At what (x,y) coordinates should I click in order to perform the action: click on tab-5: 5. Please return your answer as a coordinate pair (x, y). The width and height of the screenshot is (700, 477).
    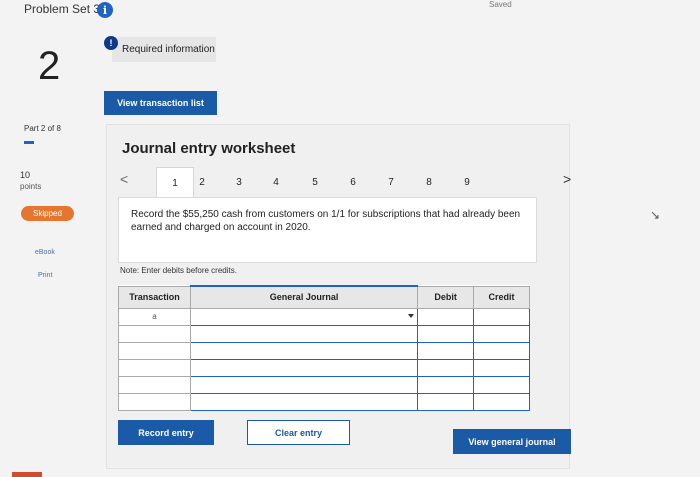
    Looking at the image, I should click on (315, 182).